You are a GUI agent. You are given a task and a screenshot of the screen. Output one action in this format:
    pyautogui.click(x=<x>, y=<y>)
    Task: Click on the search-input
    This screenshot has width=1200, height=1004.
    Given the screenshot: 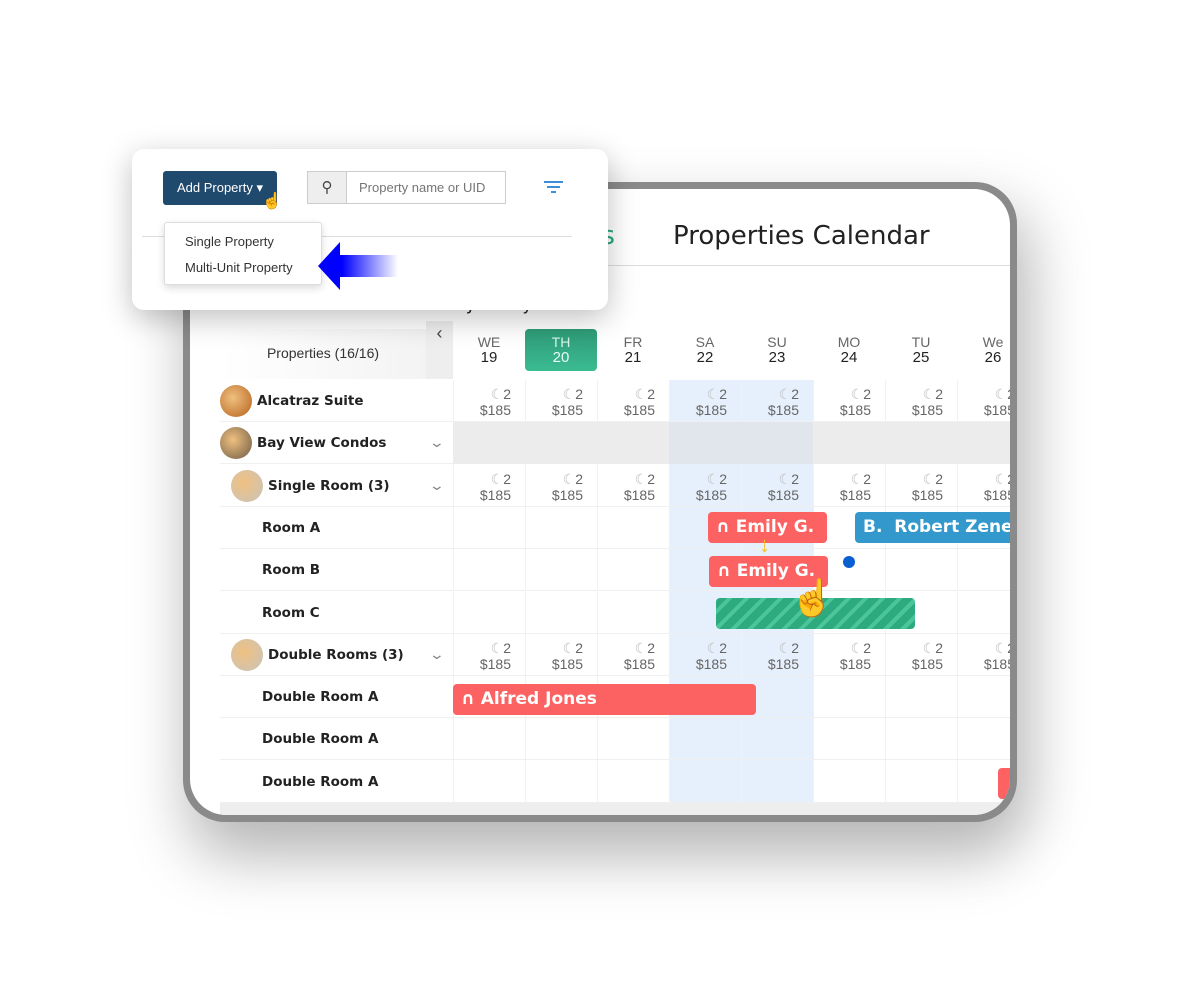 What is the action you would take?
    pyautogui.click(x=426, y=187)
    